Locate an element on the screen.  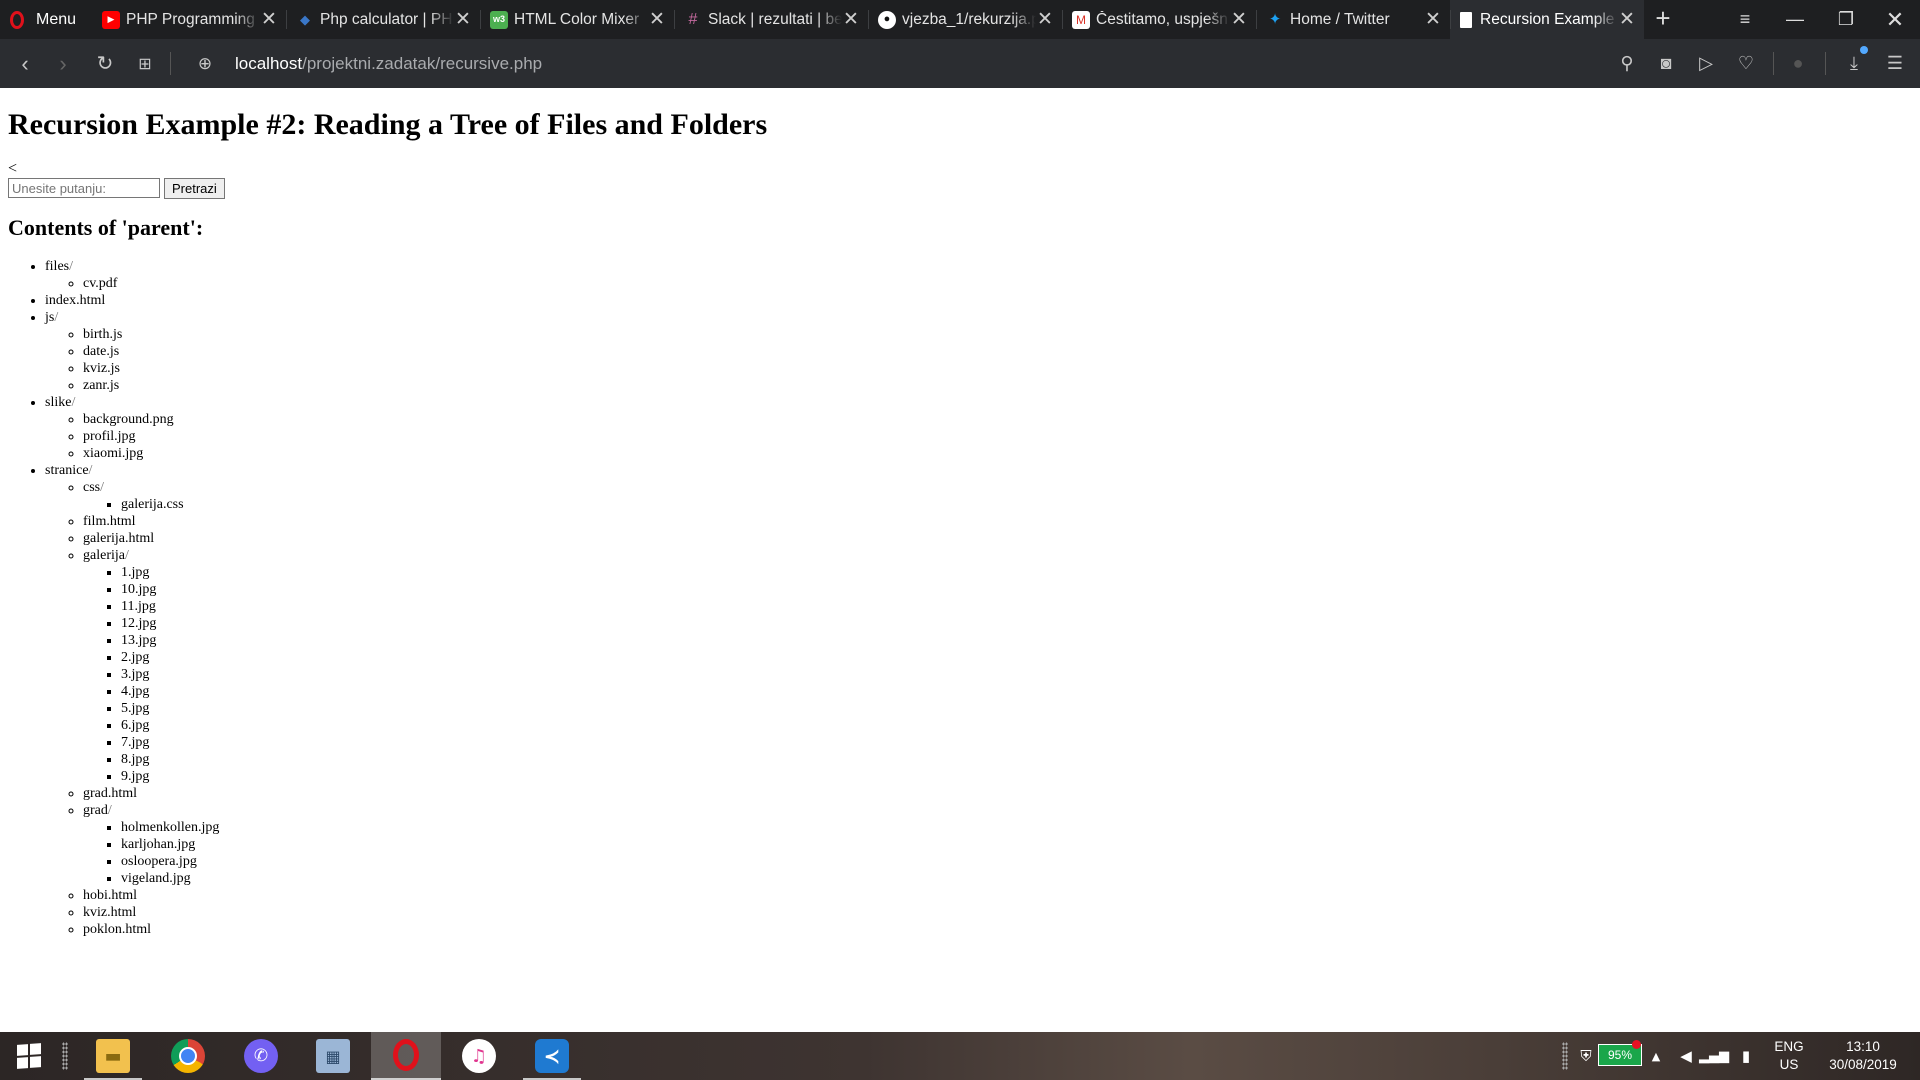
file-name: grad.html is located at coordinates (110, 793).